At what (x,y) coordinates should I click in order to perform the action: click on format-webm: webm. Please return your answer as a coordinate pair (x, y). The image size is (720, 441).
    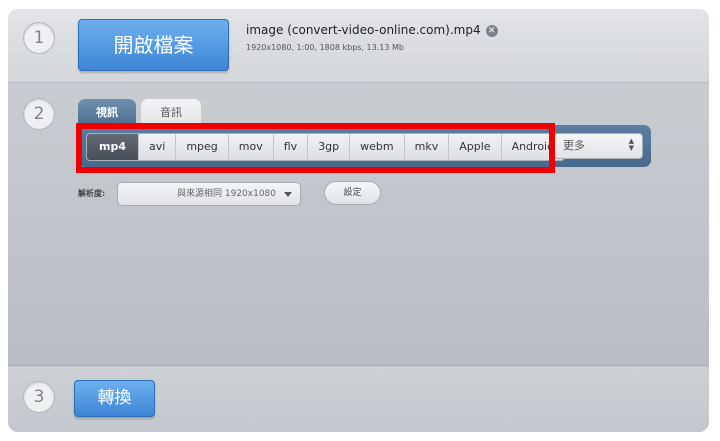
    Looking at the image, I should click on (377, 147).